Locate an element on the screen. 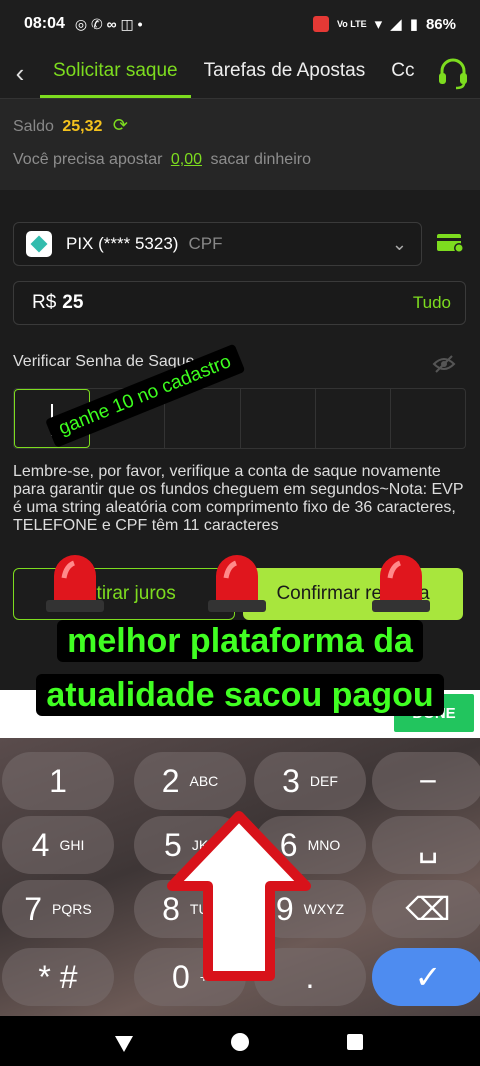 This screenshot has height=1066, width=480. key-2: 2 ABC is located at coordinates (190, 781).